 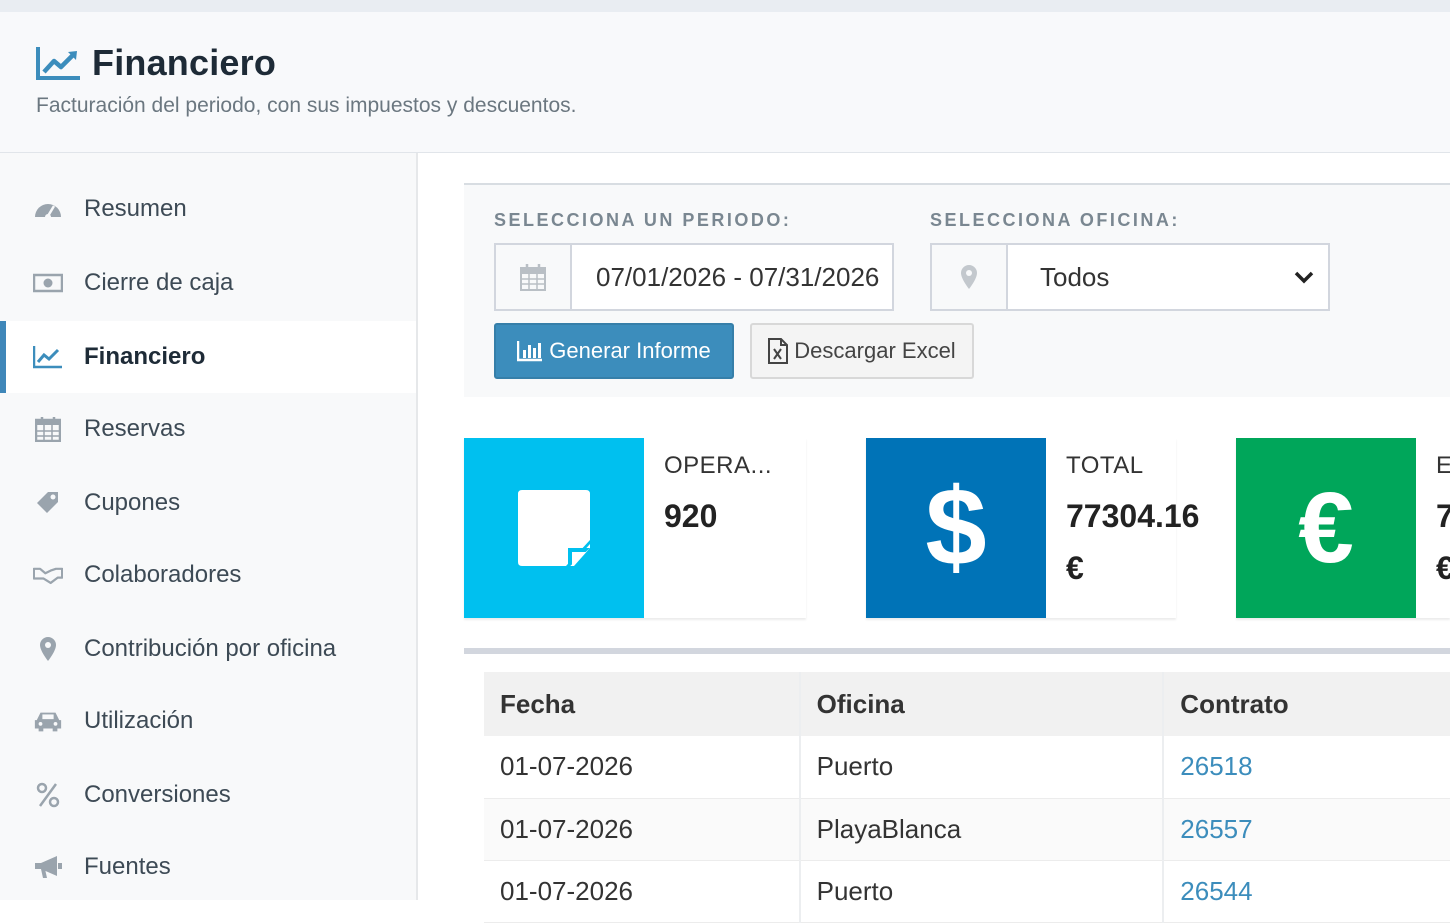 I want to click on generate-report-label: Generar Informe, so click(x=630, y=350).